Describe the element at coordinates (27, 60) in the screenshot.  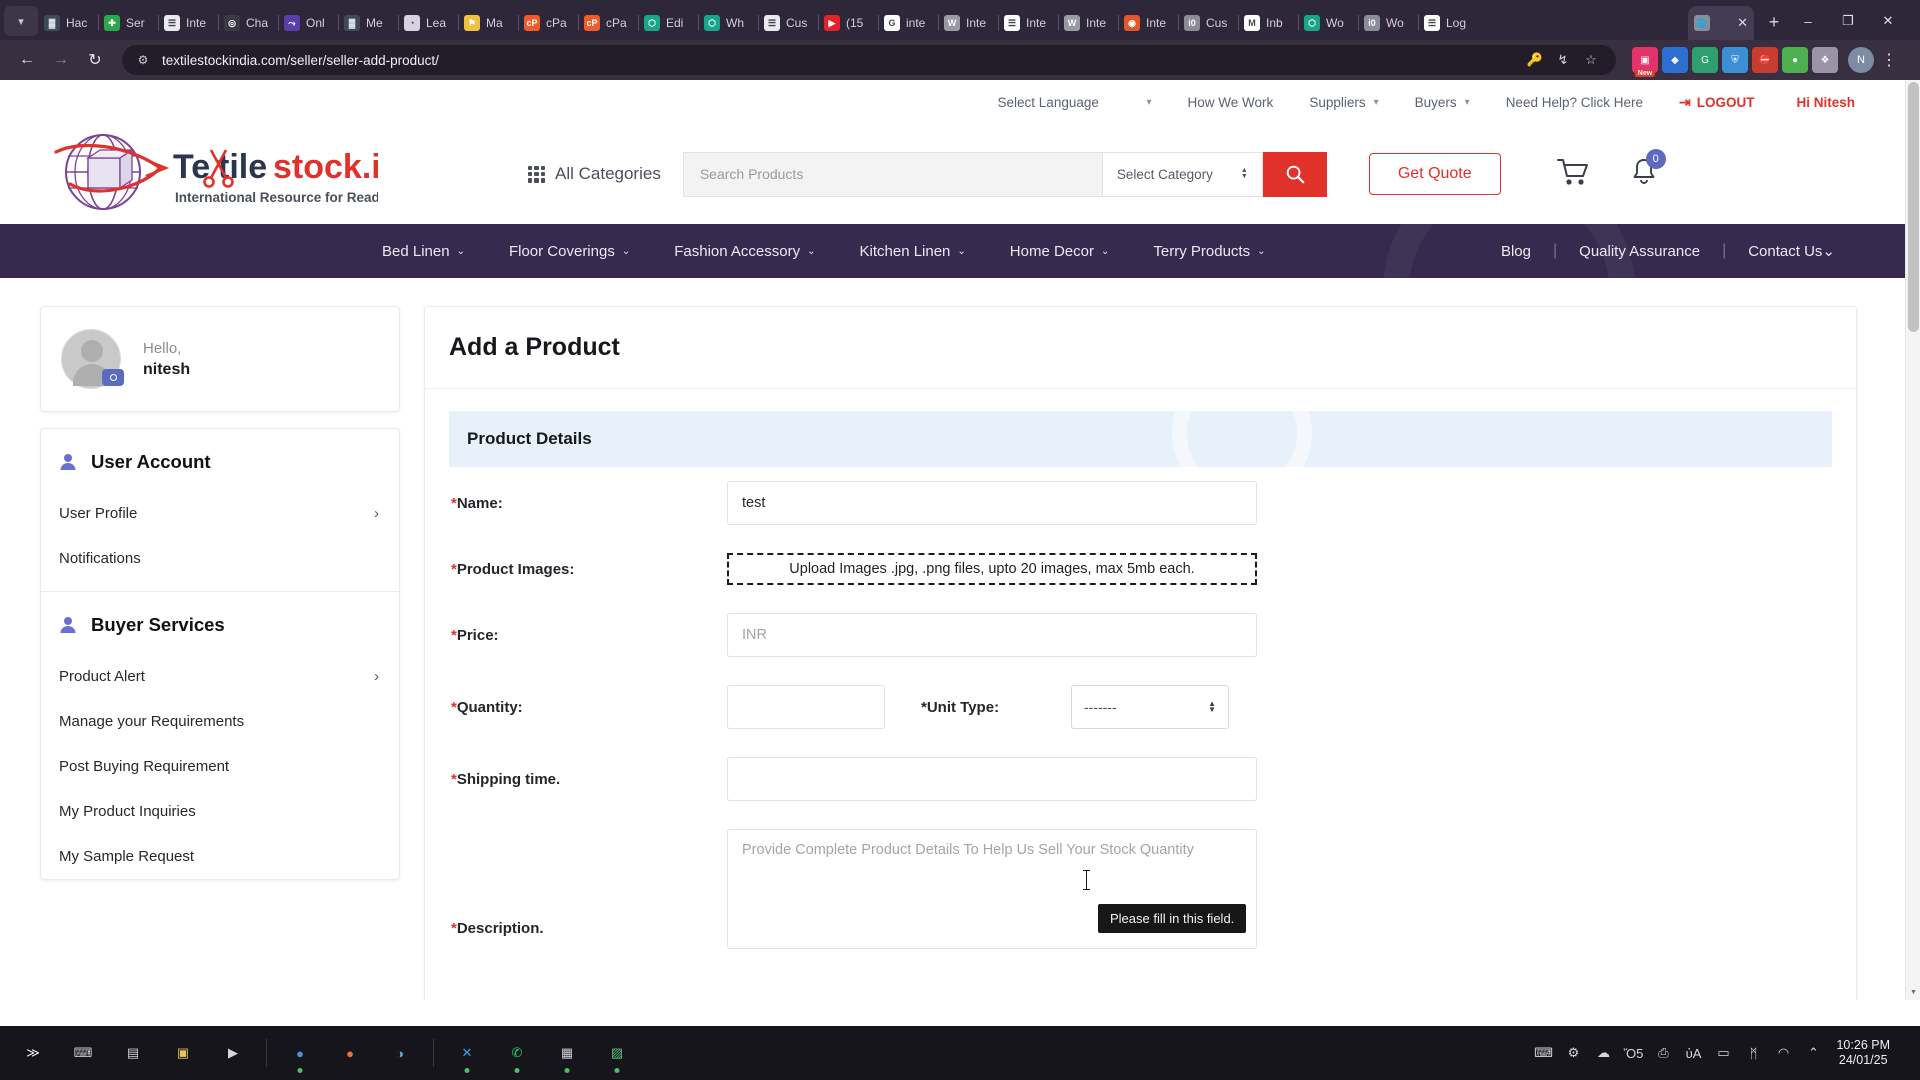
I see `back-button: ←` at that location.